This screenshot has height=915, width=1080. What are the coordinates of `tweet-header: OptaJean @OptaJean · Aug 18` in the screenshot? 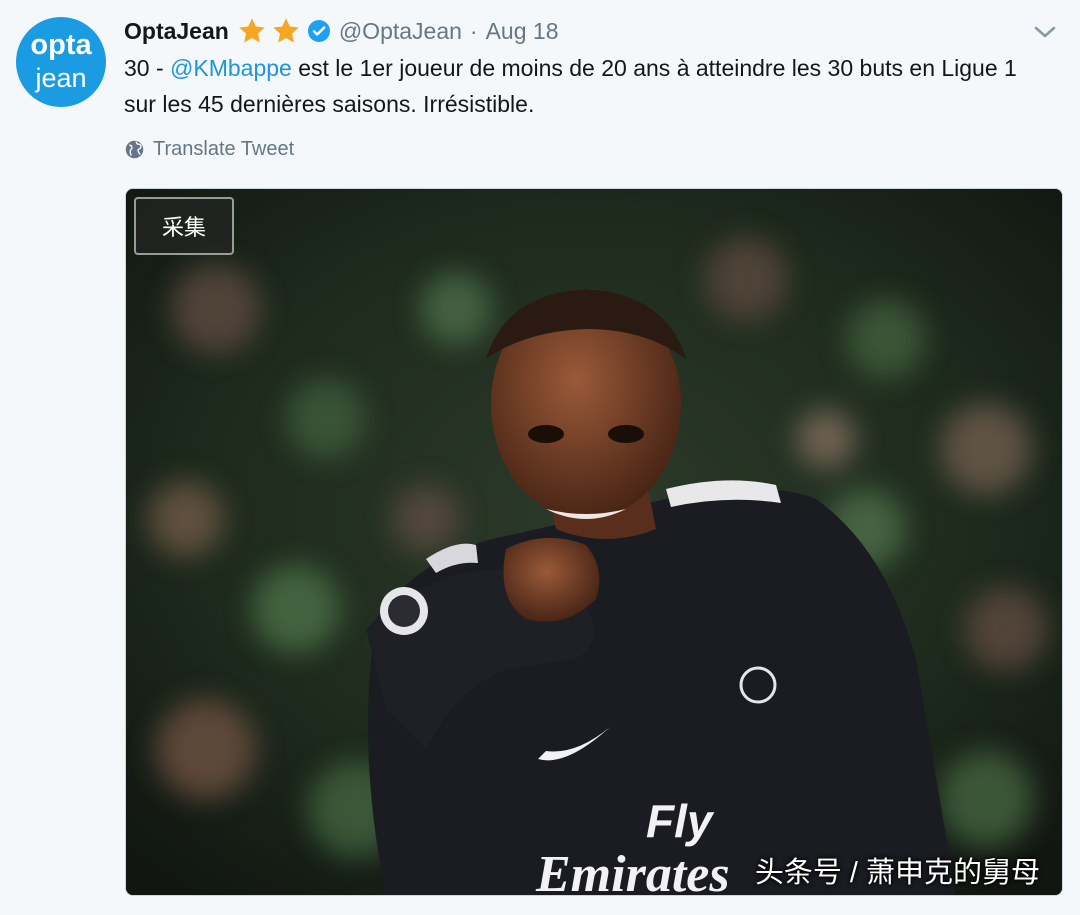 It's located at (341, 31).